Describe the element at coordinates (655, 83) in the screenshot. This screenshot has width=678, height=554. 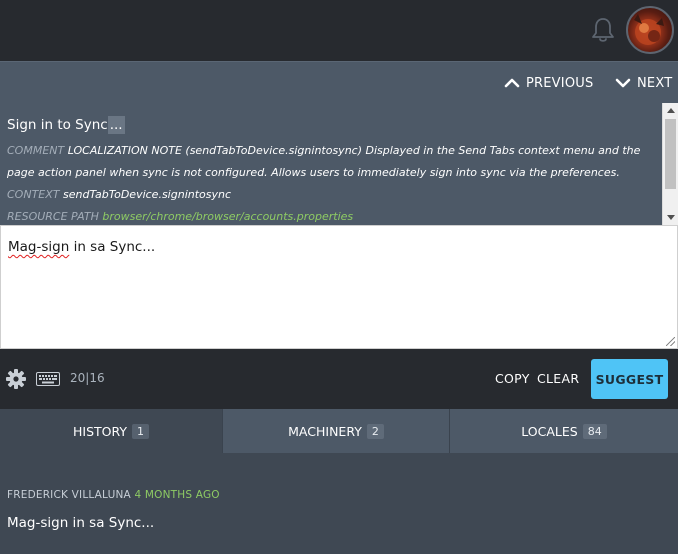
I see `next-label: NEXT` at that location.